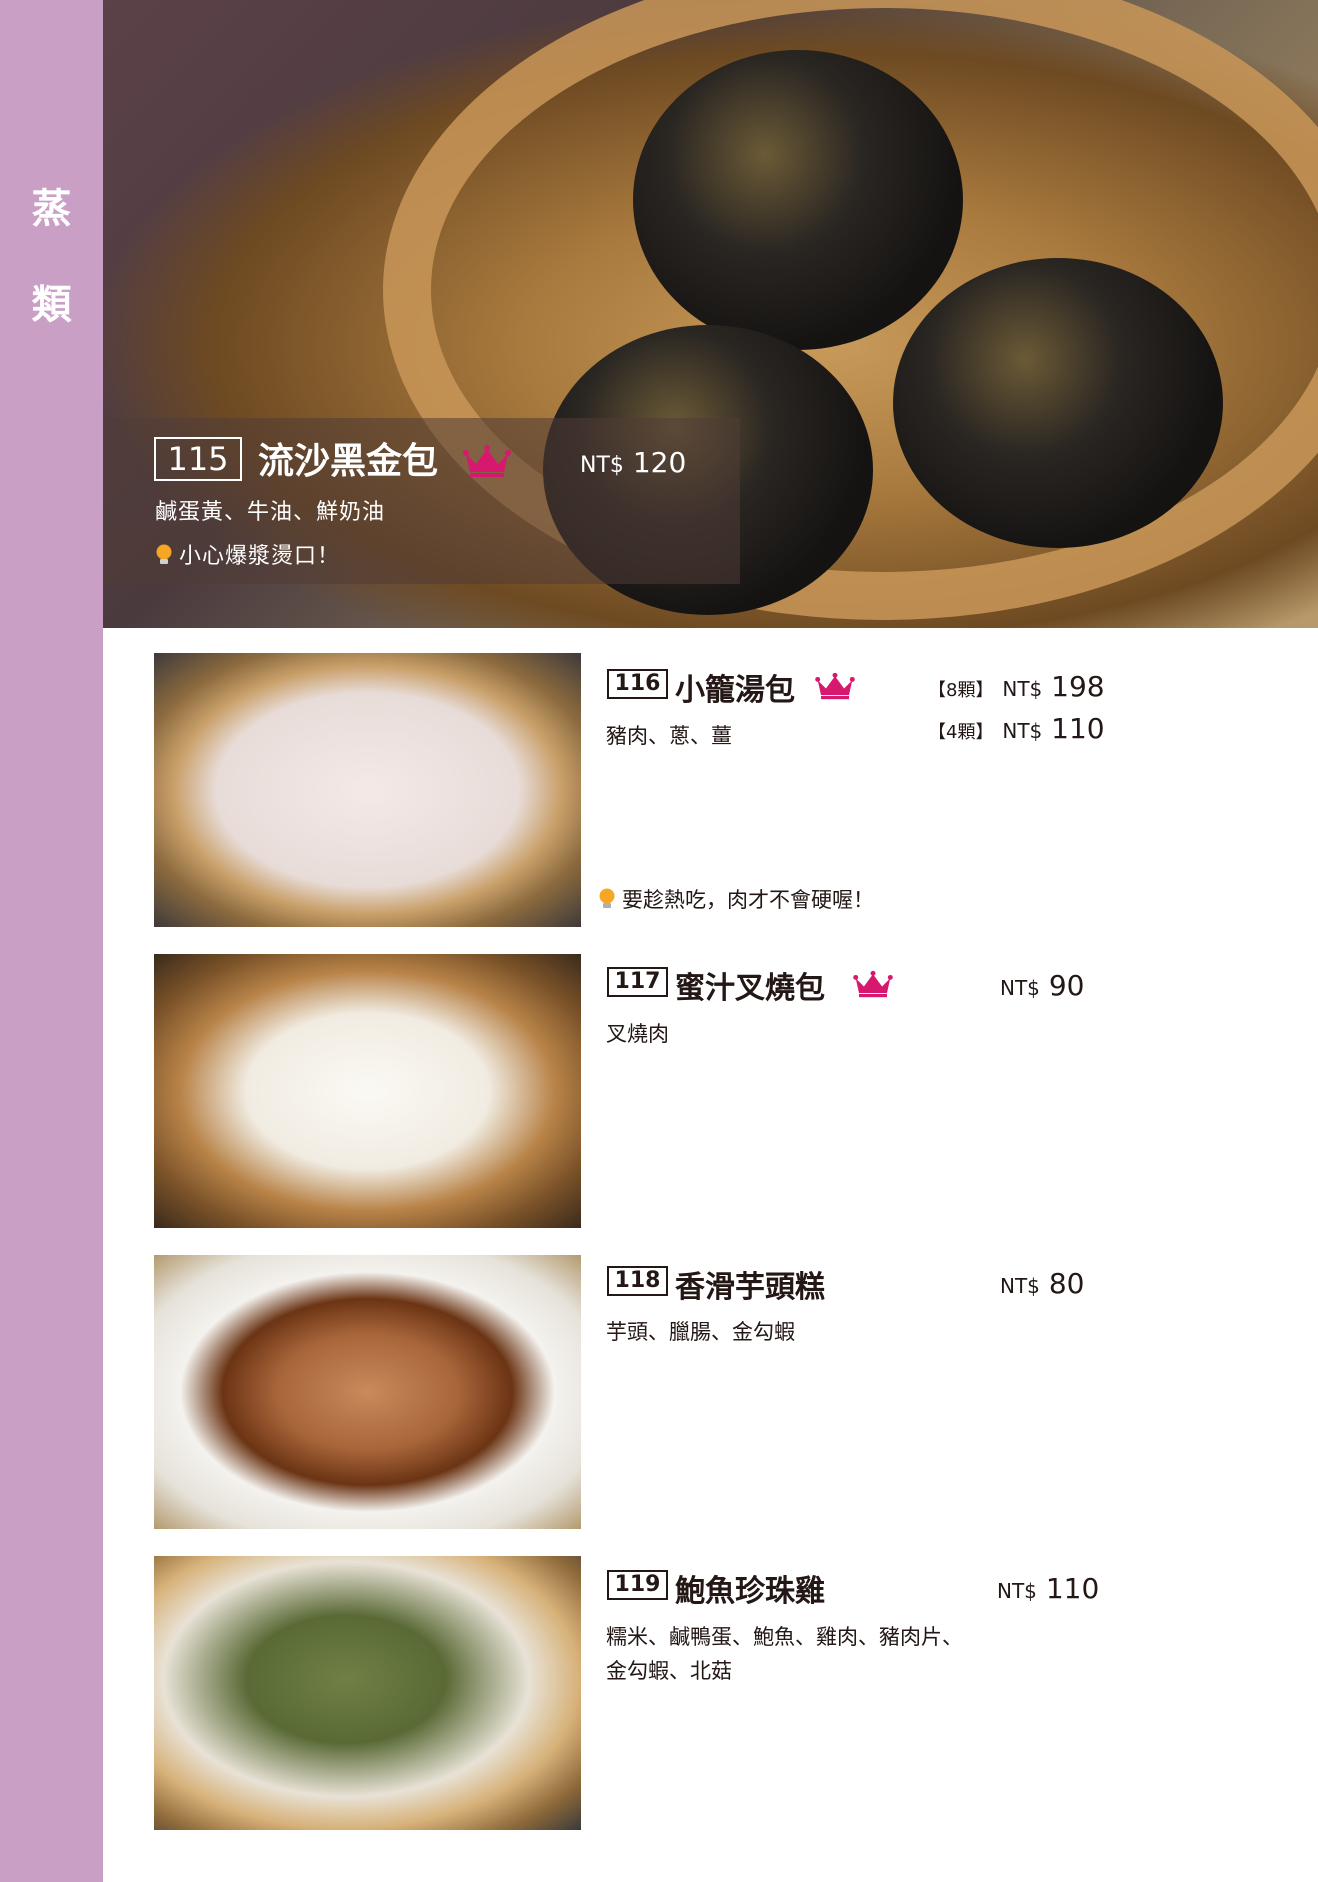  Describe the element at coordinates (750, 988) in the screenshot. I see `item-name: 蜜汁叉燒包` at that location.